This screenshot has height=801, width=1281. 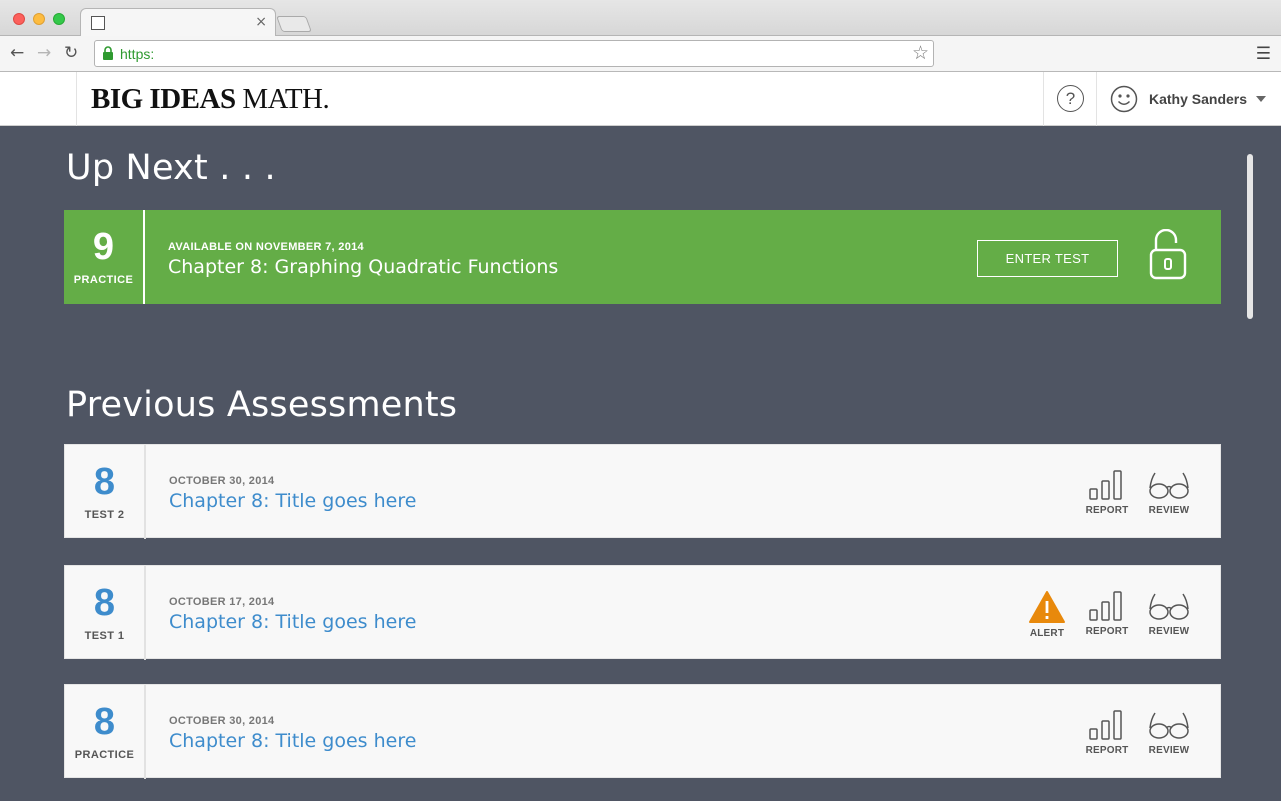 What do you see at coordinates (1198, 99) in the screenshot?
I see `user-name: Kathy Sanders` at bounding box center [1198, 99].